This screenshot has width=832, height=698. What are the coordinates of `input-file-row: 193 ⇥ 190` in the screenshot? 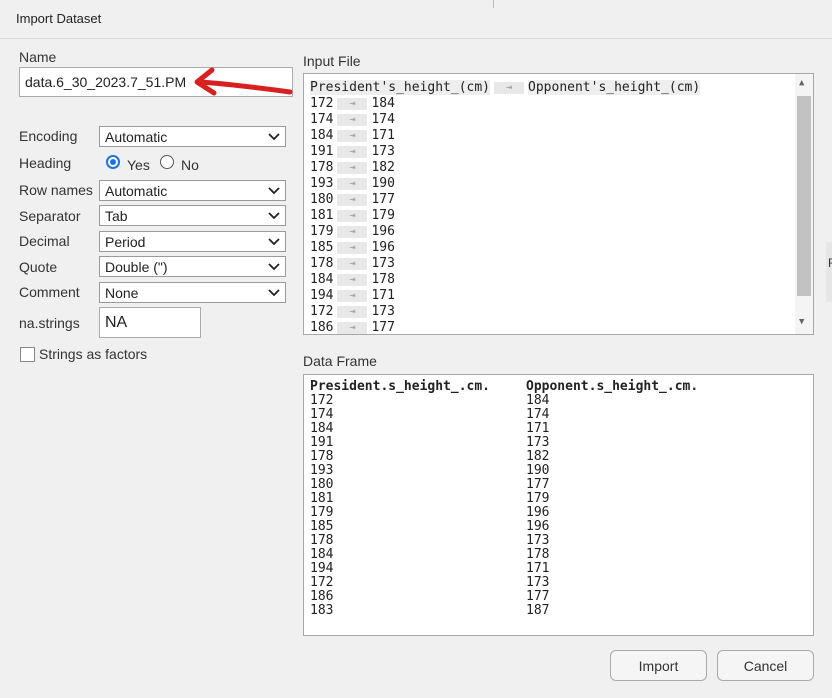 It's located at (352, 184).